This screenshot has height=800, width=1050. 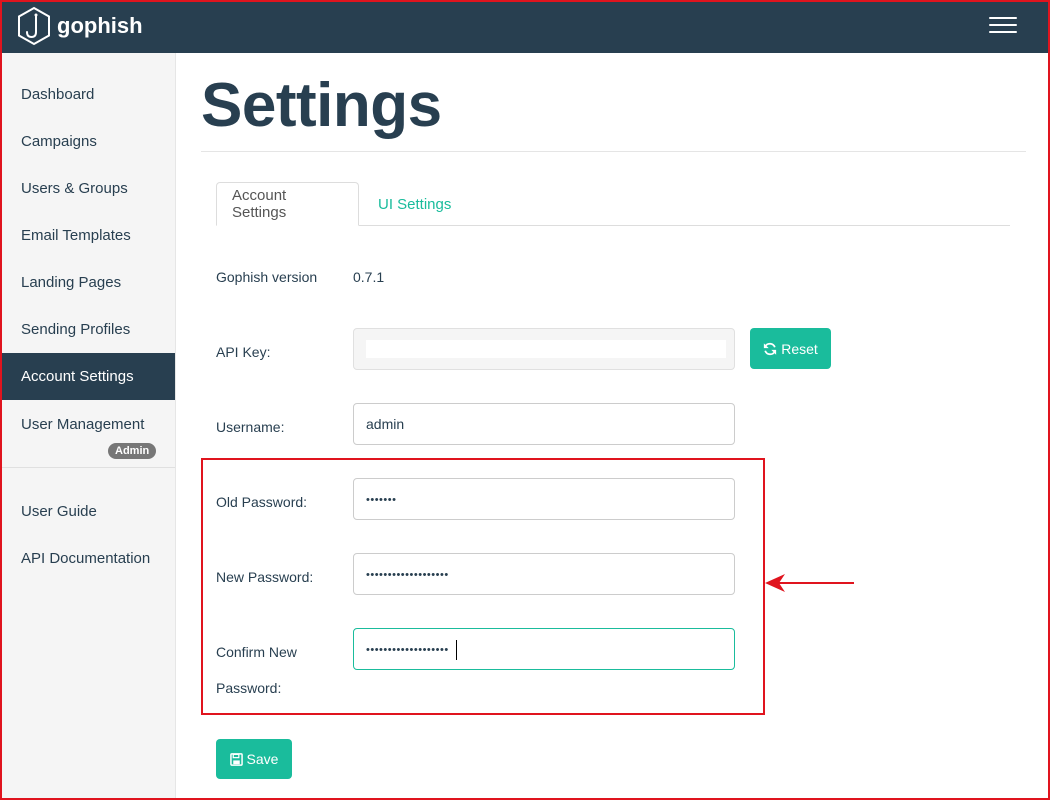 I want to click on sidebar-item-email-templates: Email Templates, so click(x=87, y=235).